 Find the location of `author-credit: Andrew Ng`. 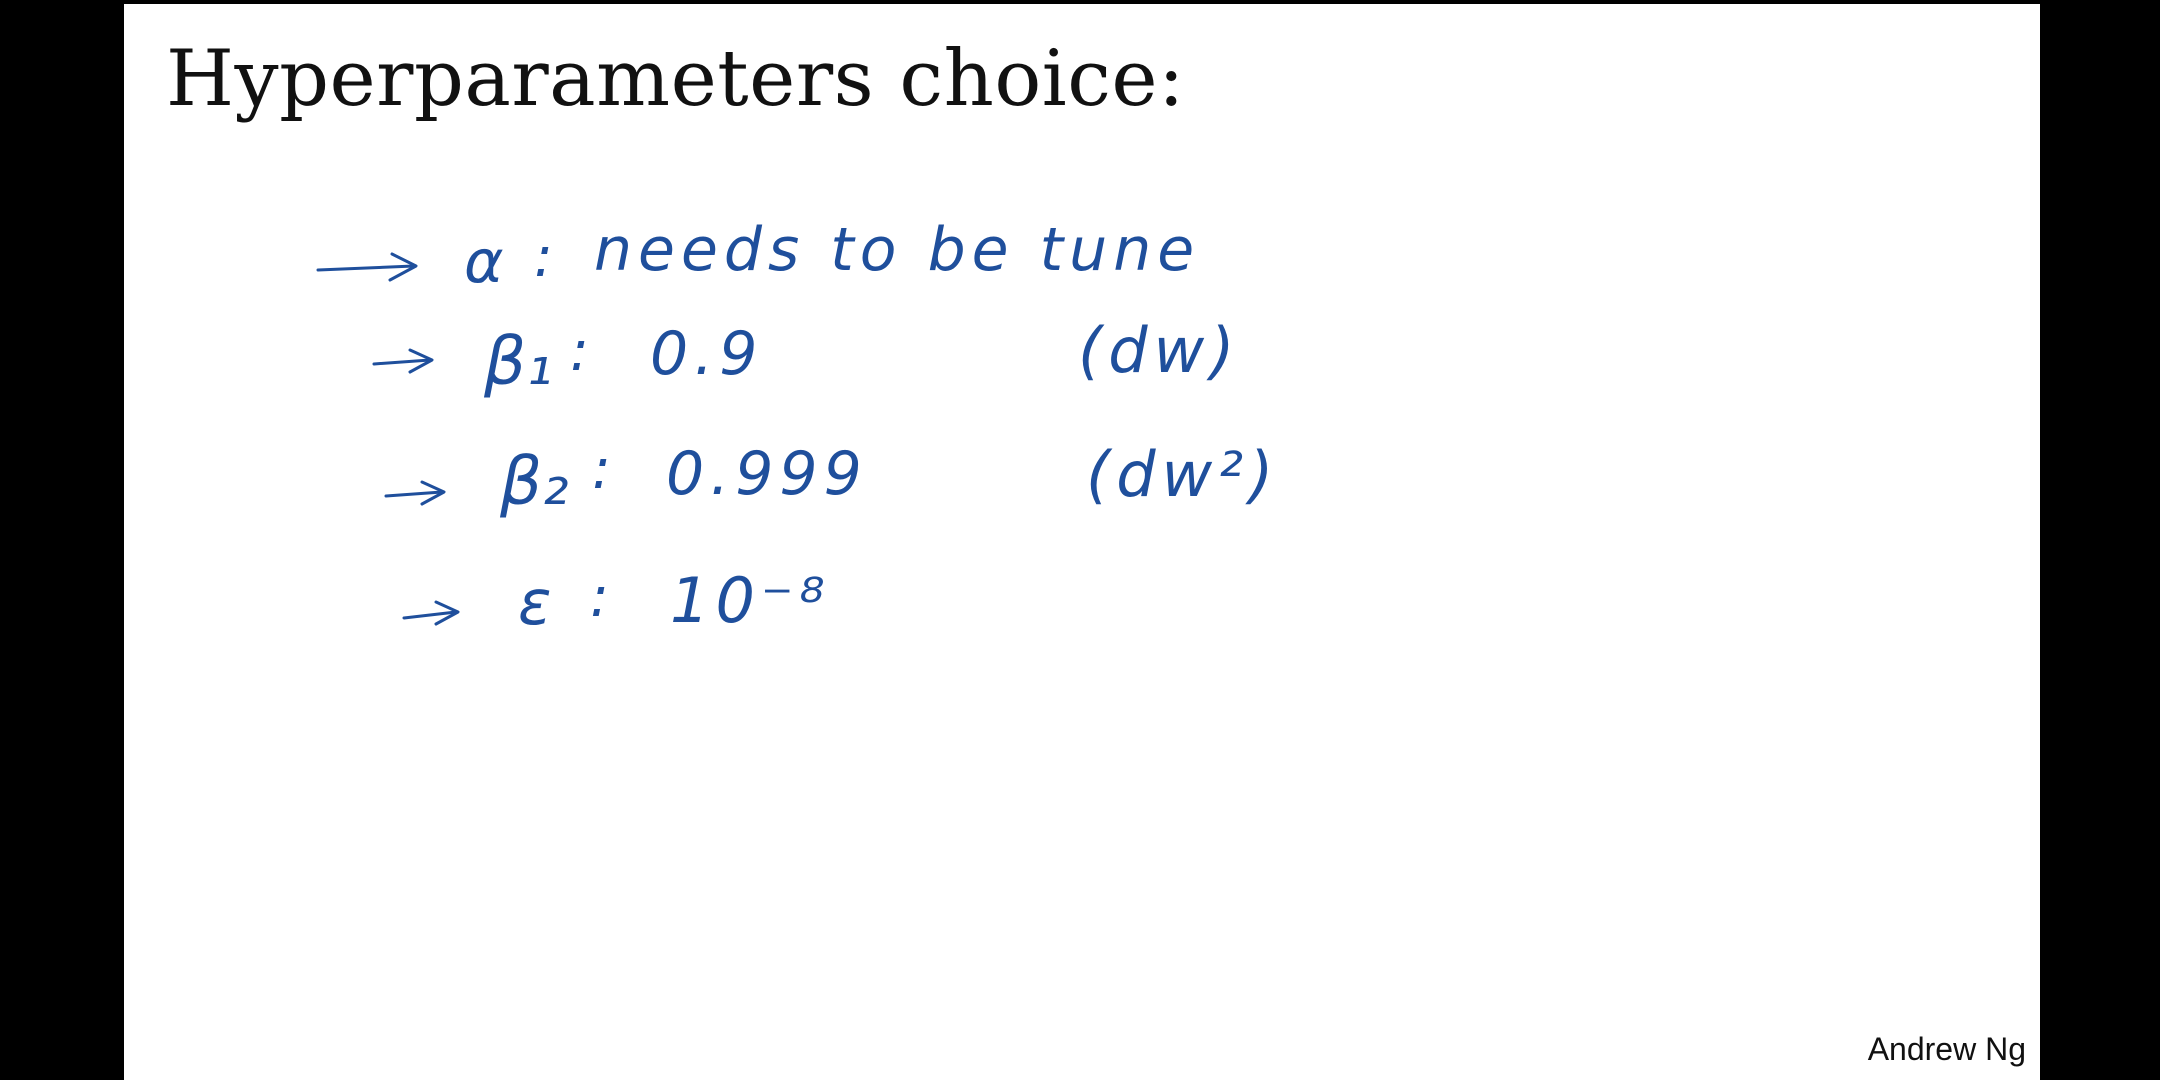

author-credit: Andrew Ng is located at coordinates (1946, 1049).